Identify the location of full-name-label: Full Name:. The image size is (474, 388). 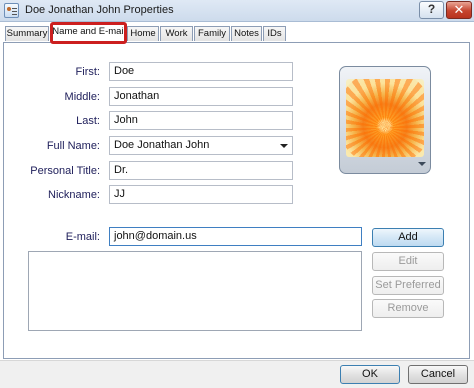
(73, 146).